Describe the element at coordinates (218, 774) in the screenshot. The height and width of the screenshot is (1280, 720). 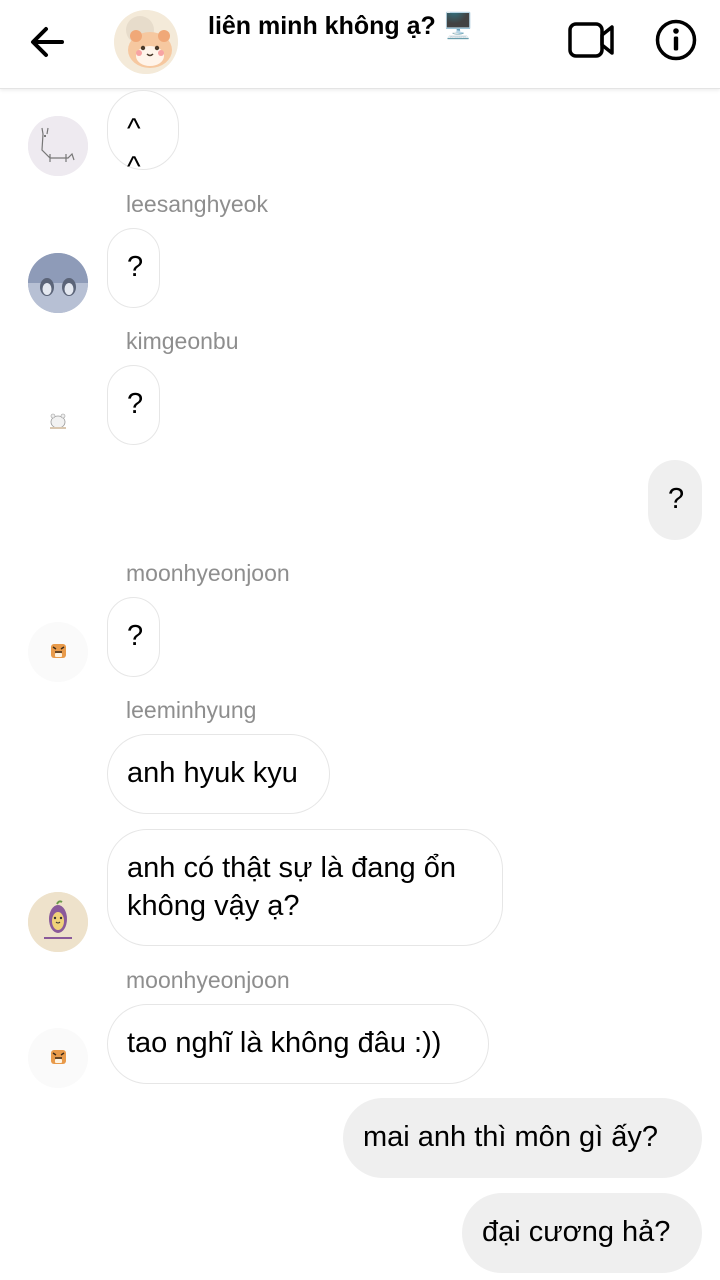
I see `incoming-message-bubble: anh hyuk kyu` at that location.